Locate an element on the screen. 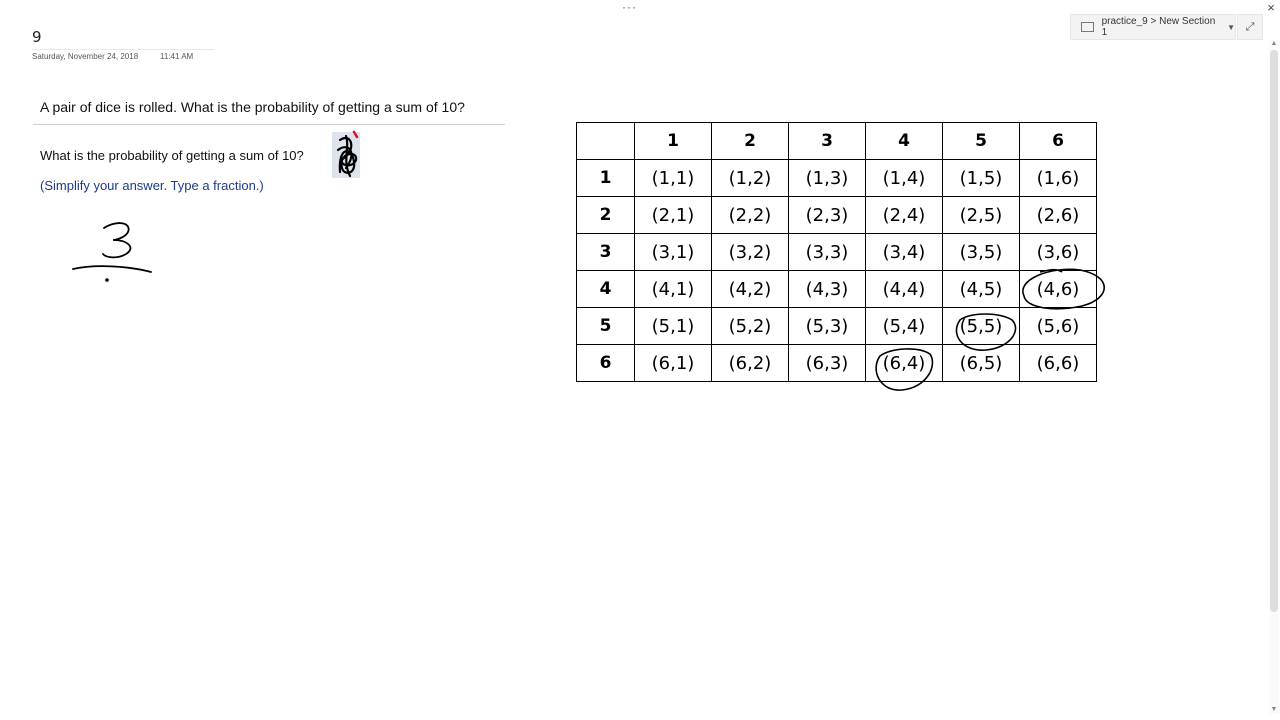  table-row: 3 (3,1) (3,2) (3,3) (3,4) (3,5) (3,6) is located at coordinates (836, 252).